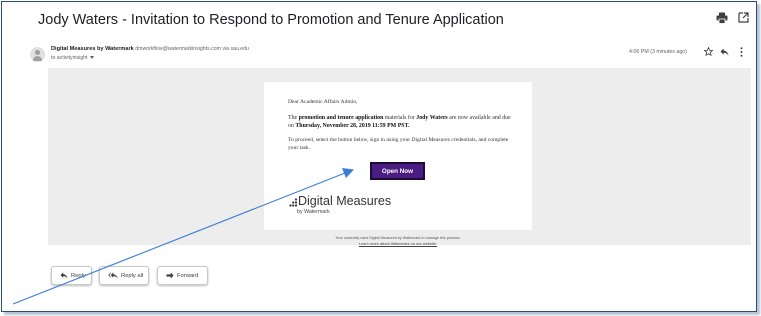  I want to click on print-icon, so click(722, 18).